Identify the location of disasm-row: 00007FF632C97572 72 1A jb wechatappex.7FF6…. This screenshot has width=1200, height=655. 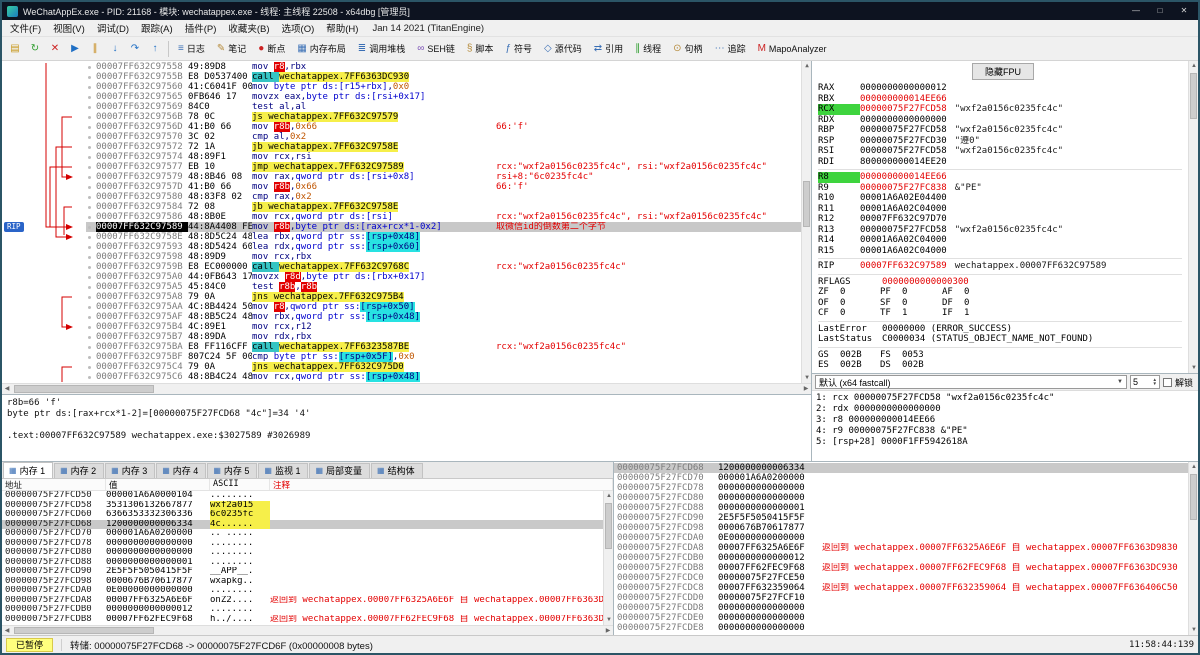
(443, 147).